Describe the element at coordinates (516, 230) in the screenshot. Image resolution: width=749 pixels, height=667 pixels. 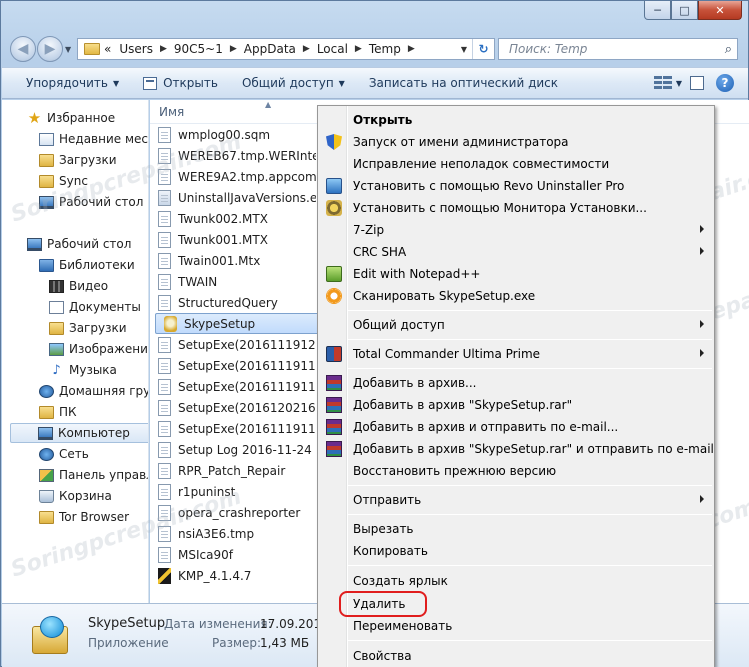
I see `menu-7zip: 7-Zip` at that location.